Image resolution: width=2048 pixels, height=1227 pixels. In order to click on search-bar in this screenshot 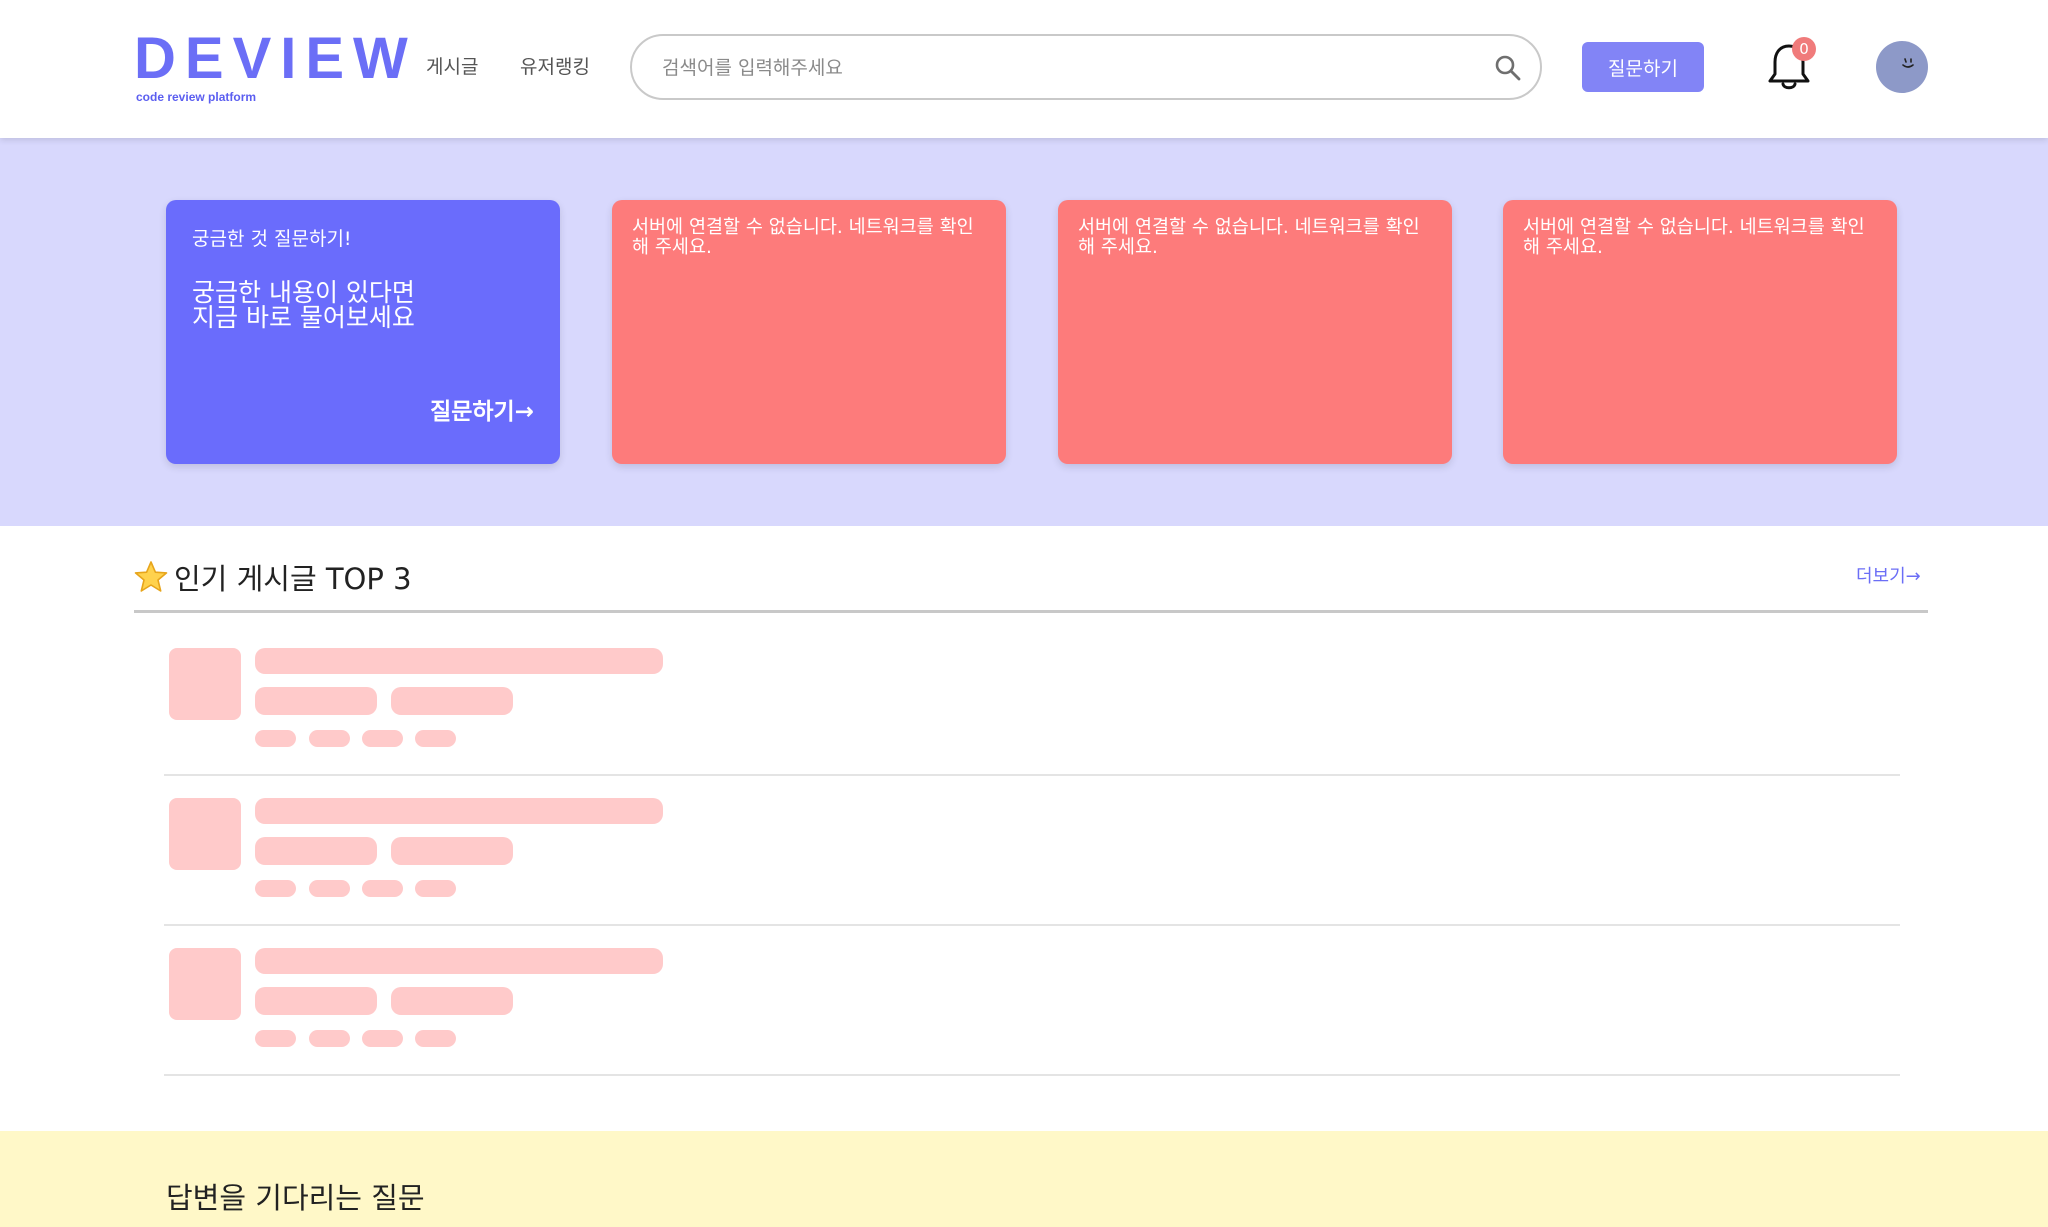, I will do `click(1086, 67)`.